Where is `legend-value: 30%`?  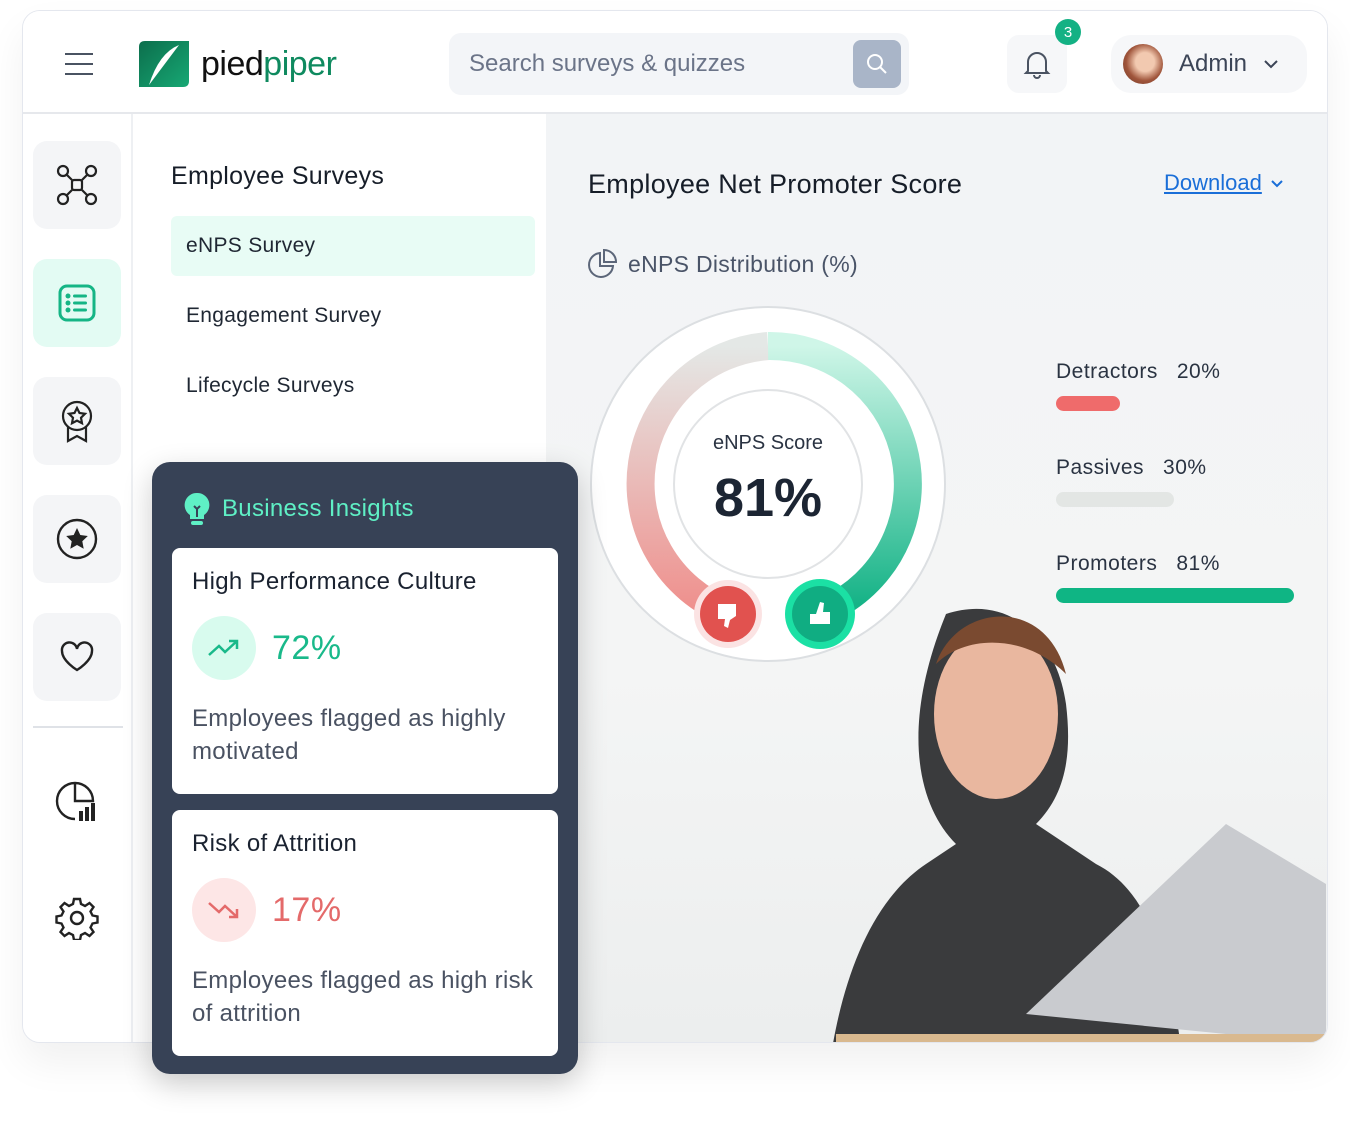 legend-value: 30% is located at coordinates (1185, 467).